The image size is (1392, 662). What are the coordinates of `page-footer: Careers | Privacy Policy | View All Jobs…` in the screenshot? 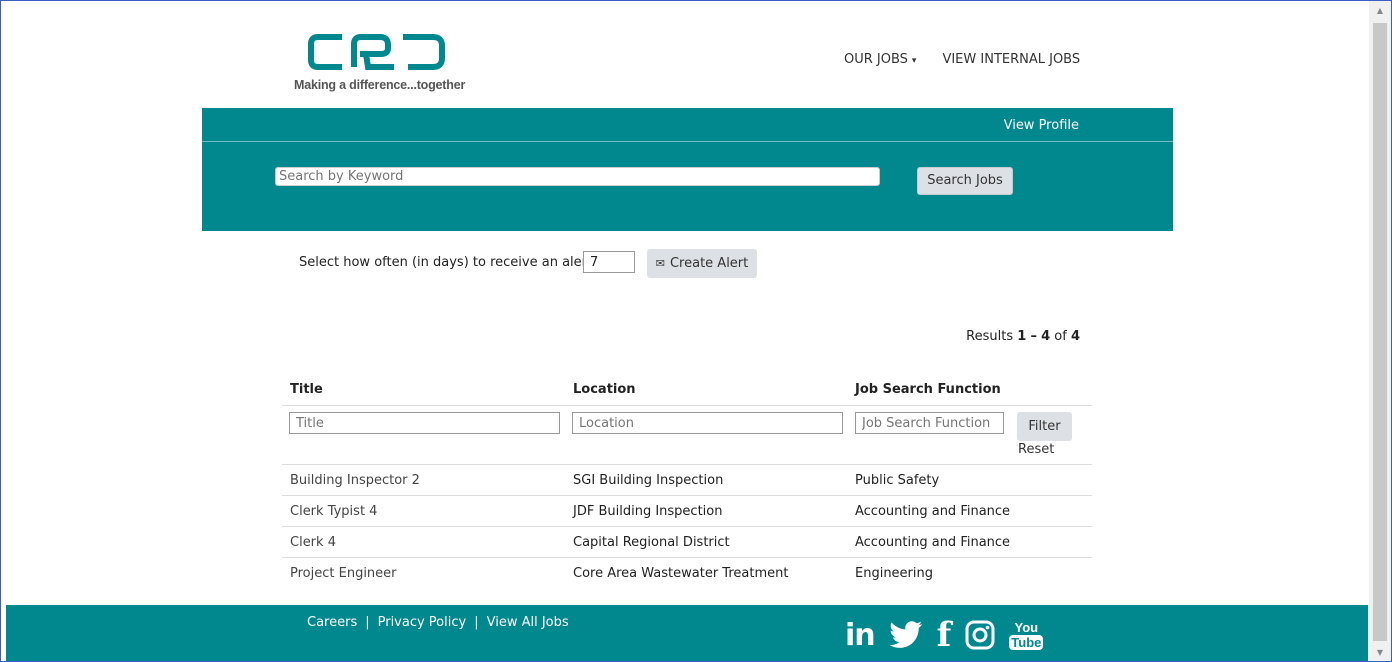 It's located at (687, 633).